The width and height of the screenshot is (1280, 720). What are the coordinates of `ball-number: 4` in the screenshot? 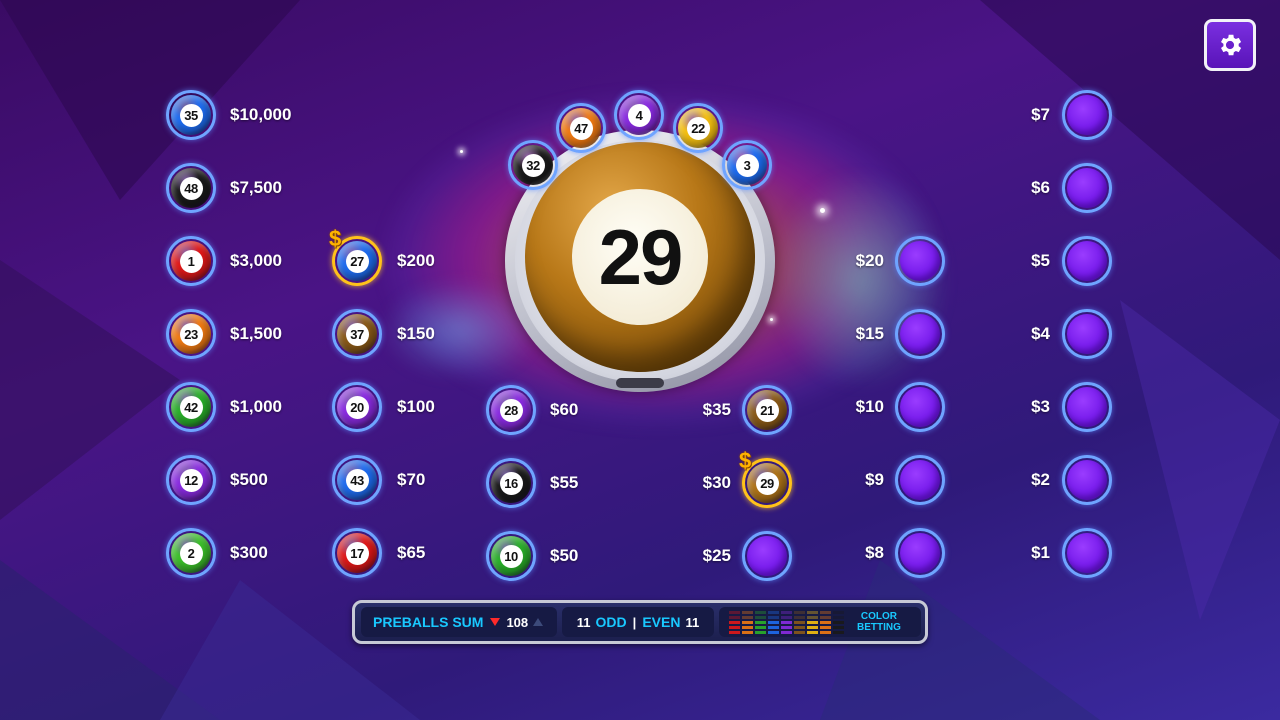 It's located at (639, 115).